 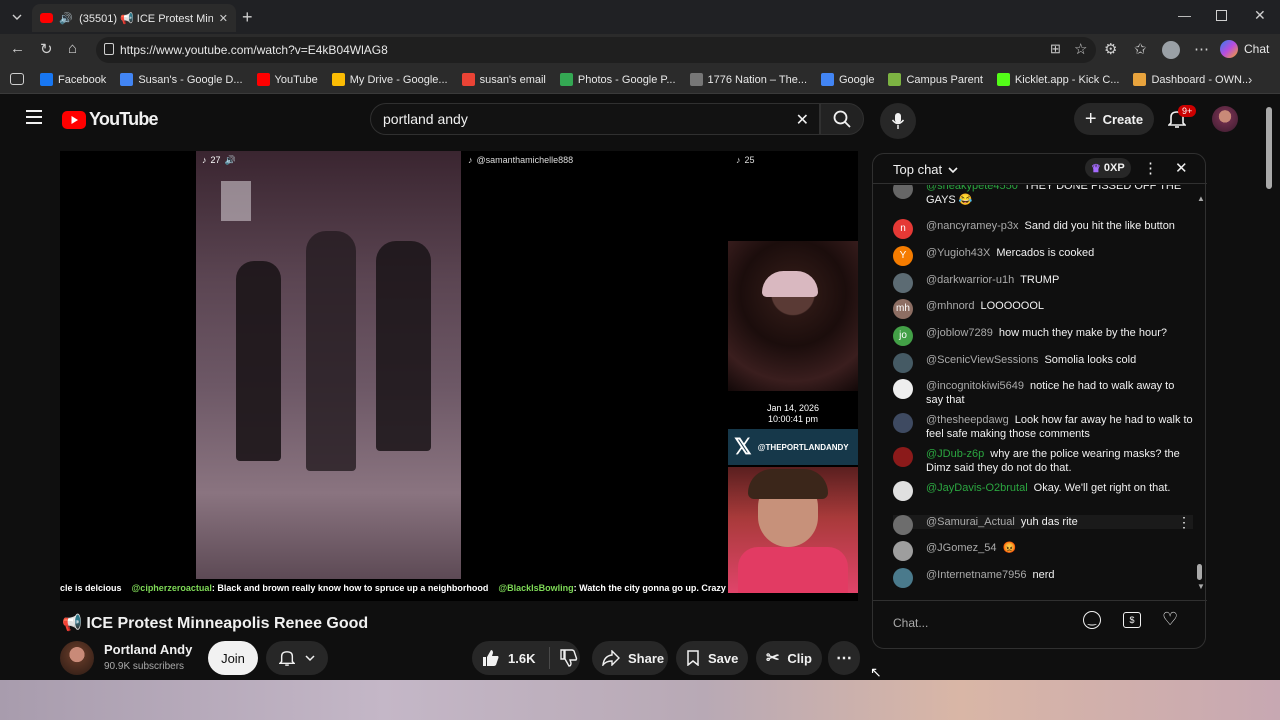 I want to click on site-info-icon, so click(x=109, y=49).